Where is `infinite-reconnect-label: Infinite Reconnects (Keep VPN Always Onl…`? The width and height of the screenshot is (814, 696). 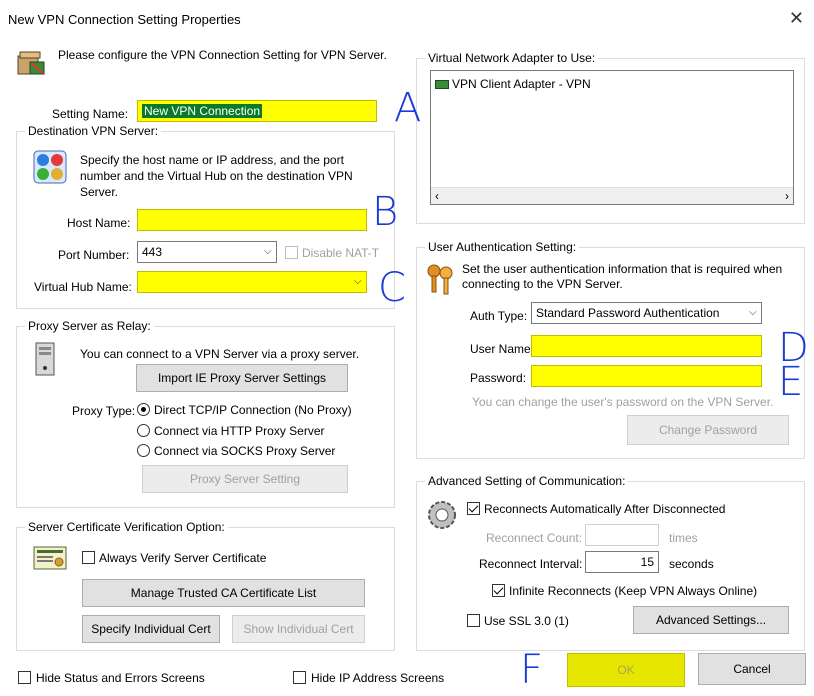 infinite-reconnect-label: Infinite Reconnects (Keep VPN Always Onl… is located at coordinates (633, 591).